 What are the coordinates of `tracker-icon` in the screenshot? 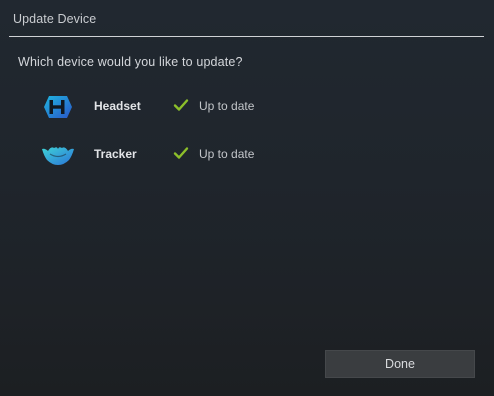 It's located at (58, 155).